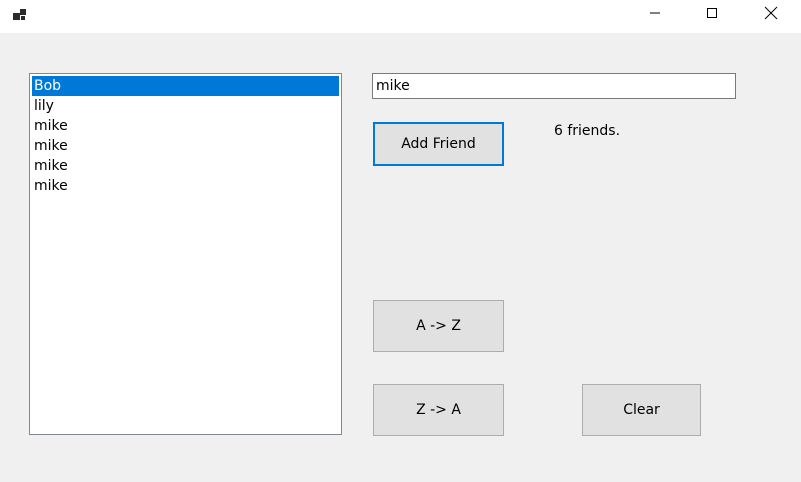 The width and height of the screenshot is (801, 482). I want to click on maximize-button, so click(712, 15).